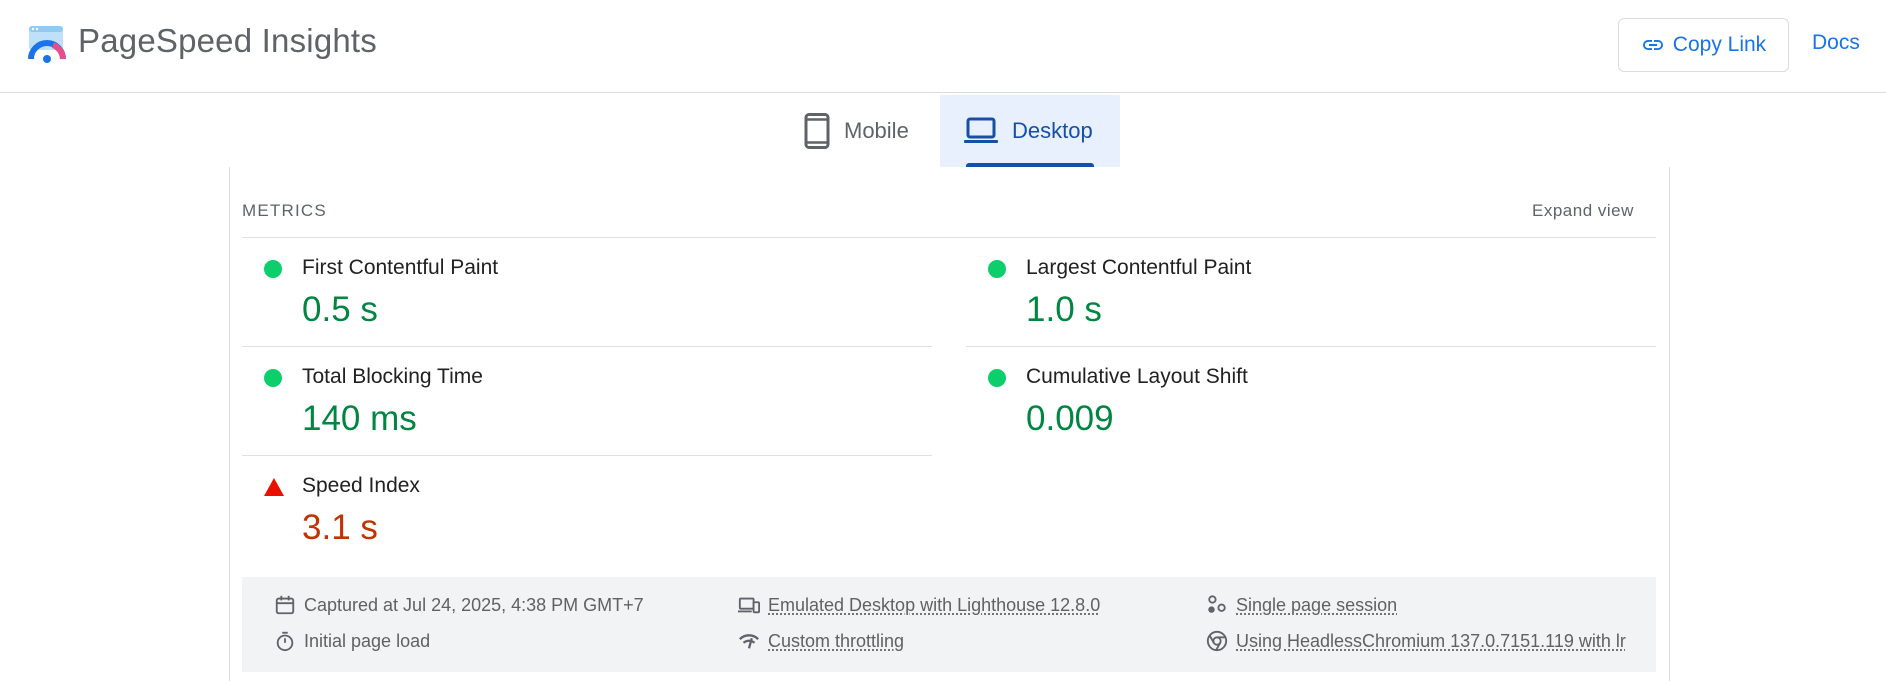  Describe the element at coordinates (285, 641) in the screenshot. I see `timer-icon` at that location.